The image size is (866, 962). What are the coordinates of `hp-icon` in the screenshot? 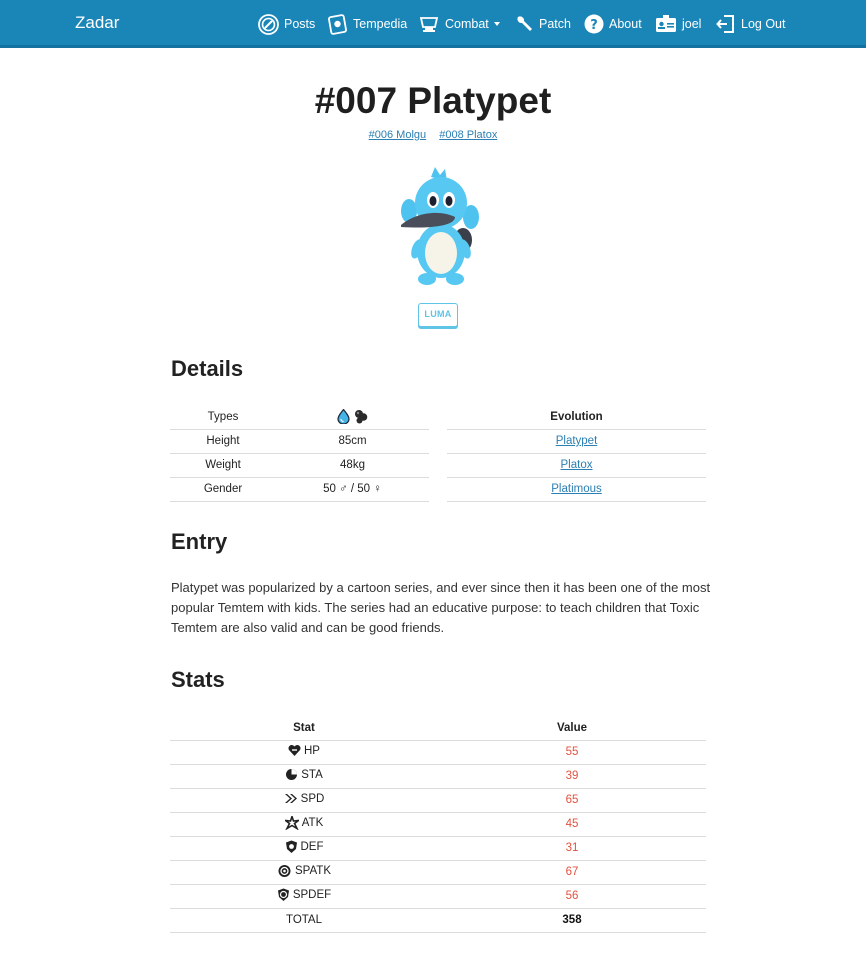 It's located at (294, 750).